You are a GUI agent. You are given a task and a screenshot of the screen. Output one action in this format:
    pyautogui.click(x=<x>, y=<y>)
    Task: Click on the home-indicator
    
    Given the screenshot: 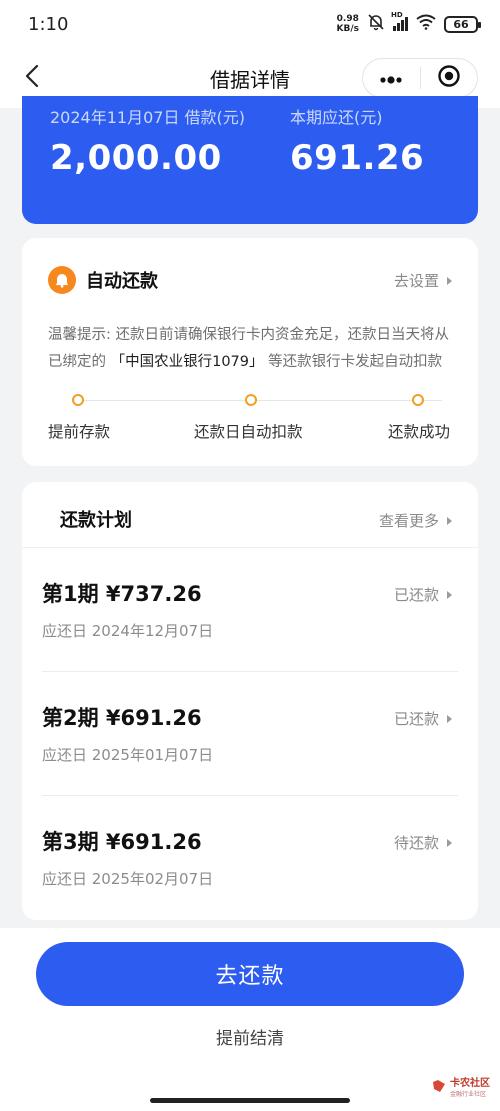 What is the action you would take?
    pyautogui.click(x=250, y=1100)
    